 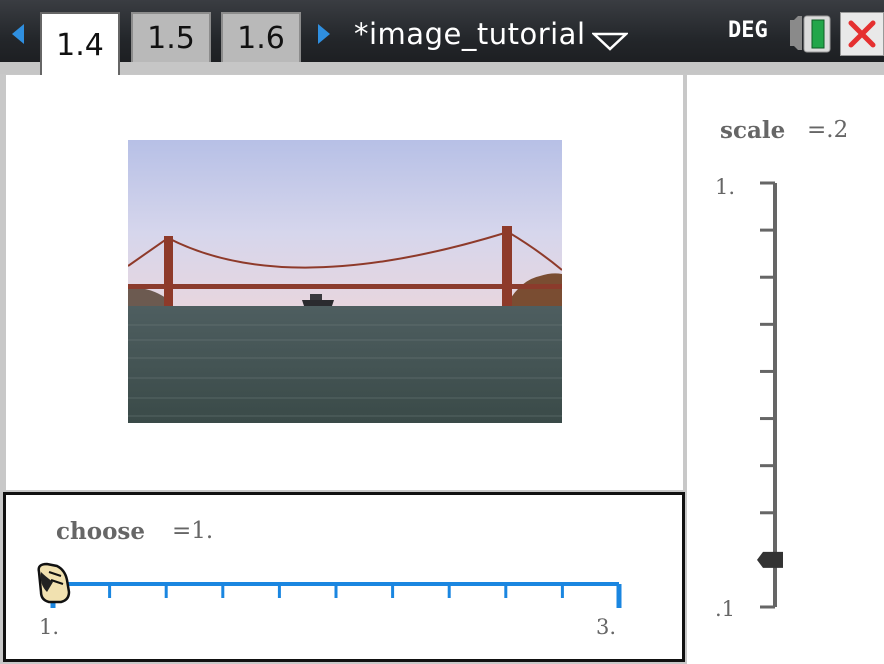 I want to click on tab-page-1-4: 1.4, so click(x=80, y=44).